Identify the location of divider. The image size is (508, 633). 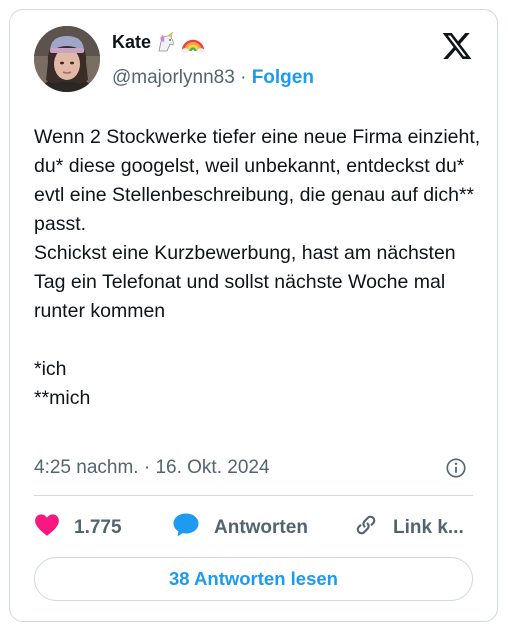
(253, 495).